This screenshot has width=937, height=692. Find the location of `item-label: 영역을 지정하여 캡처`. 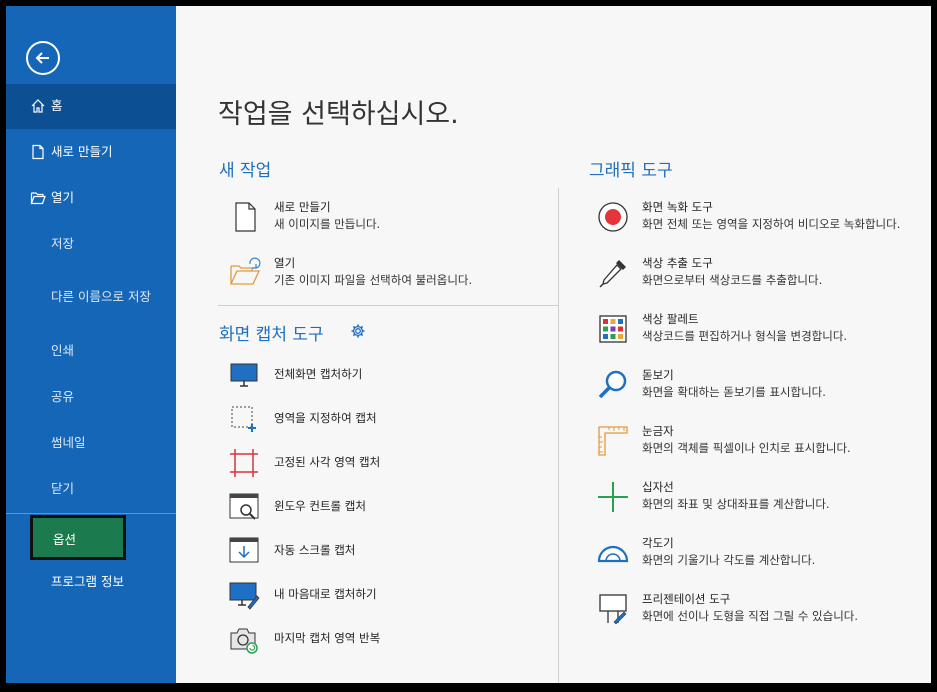

item-label: 영역을 지정하여 캡처 is located at coordinates (325, 418).